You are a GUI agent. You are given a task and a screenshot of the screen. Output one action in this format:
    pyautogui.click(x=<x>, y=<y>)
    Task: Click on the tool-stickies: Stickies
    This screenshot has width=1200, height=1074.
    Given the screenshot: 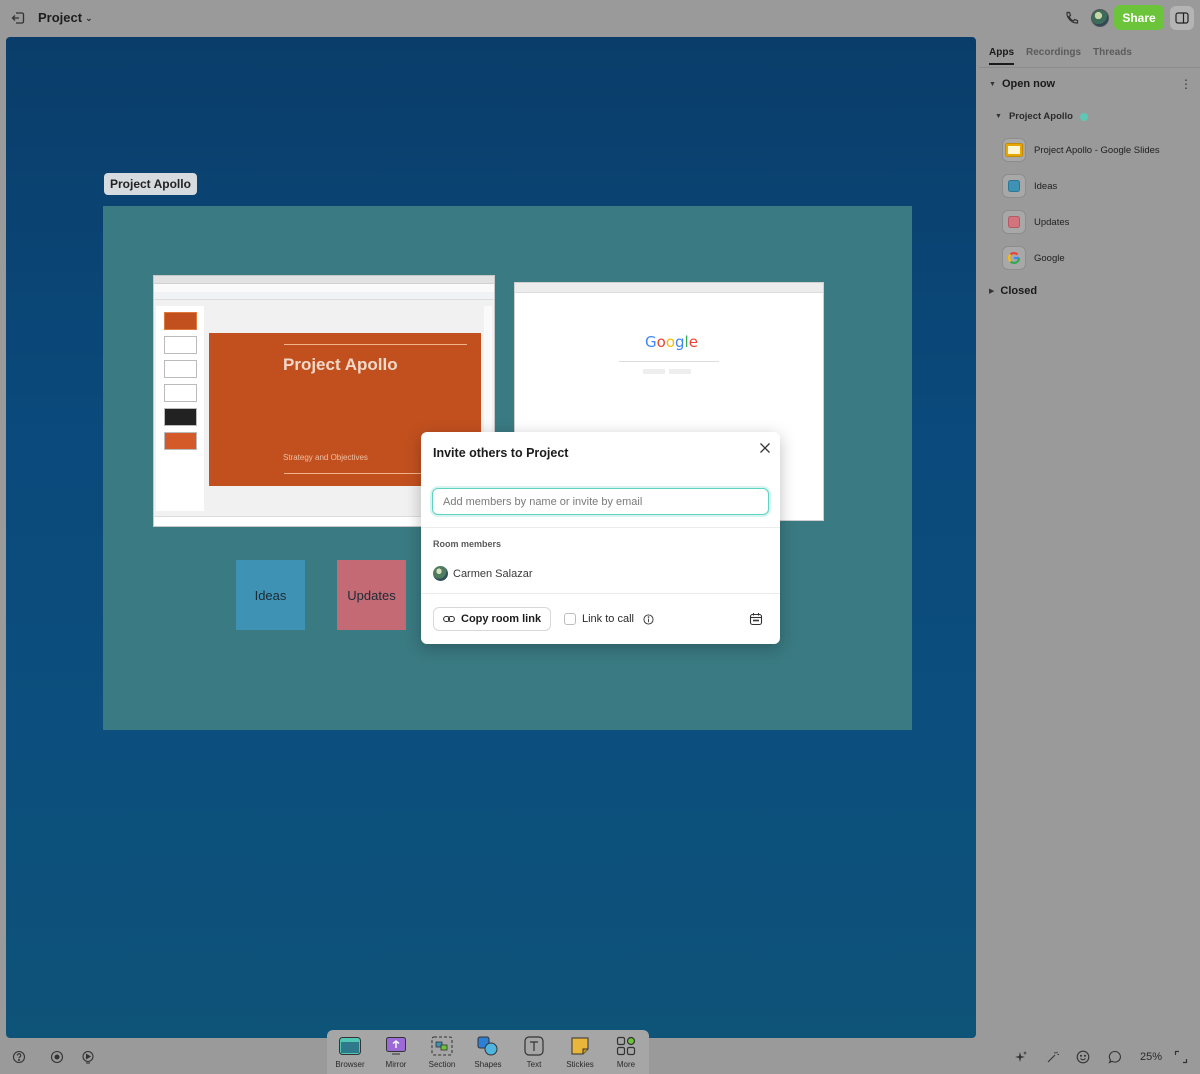 What is the action you would take?
    pyautogui.click(x=580, y=1052)
    